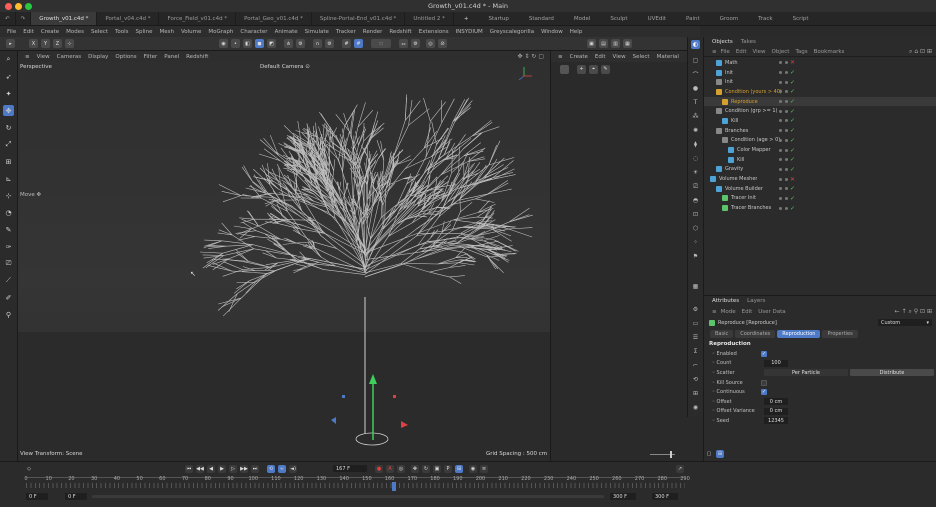 Image resolution: width=936 pixels, height=507 pixels. Describe the element at coordinates (801, 19) in the screenshot. I see `layout-tab-script: Script` at that location.